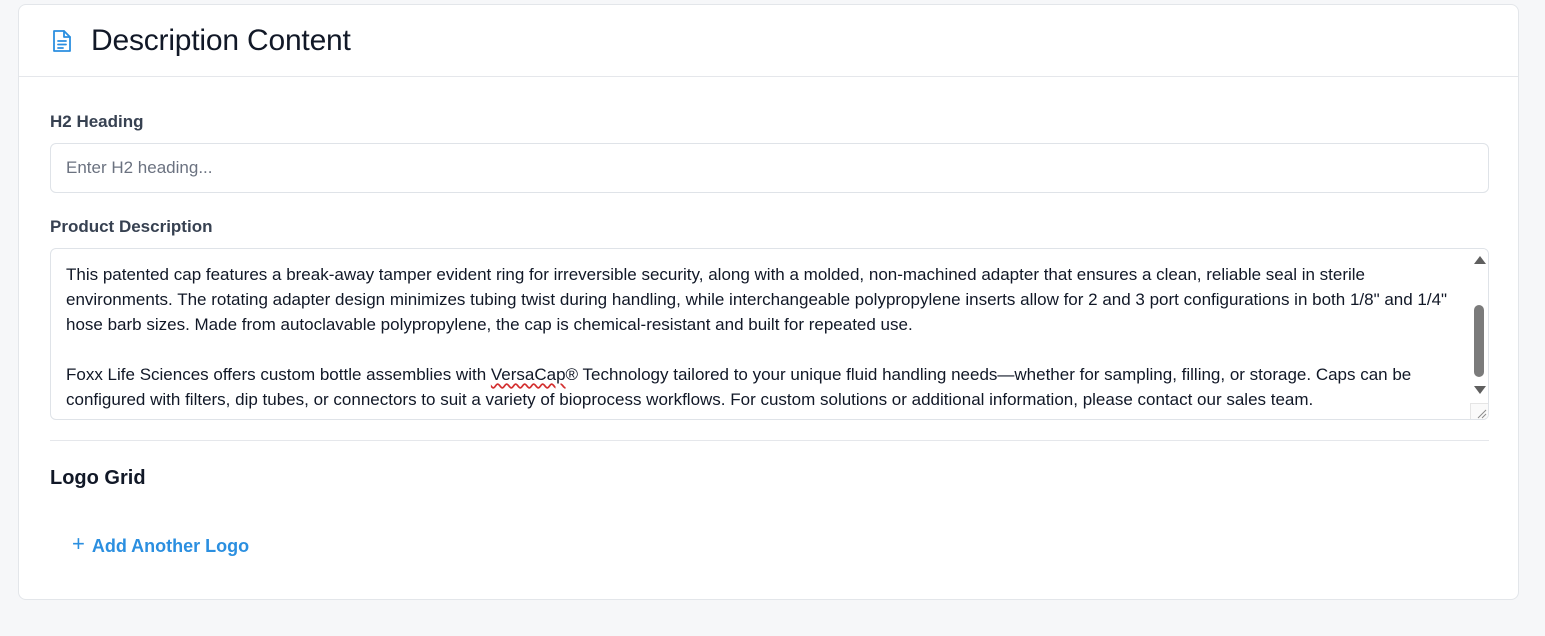  Describe the element at coordinates (98, 478) in the screenshot. I see `logo-grid-title: Logo Grid` at that location.